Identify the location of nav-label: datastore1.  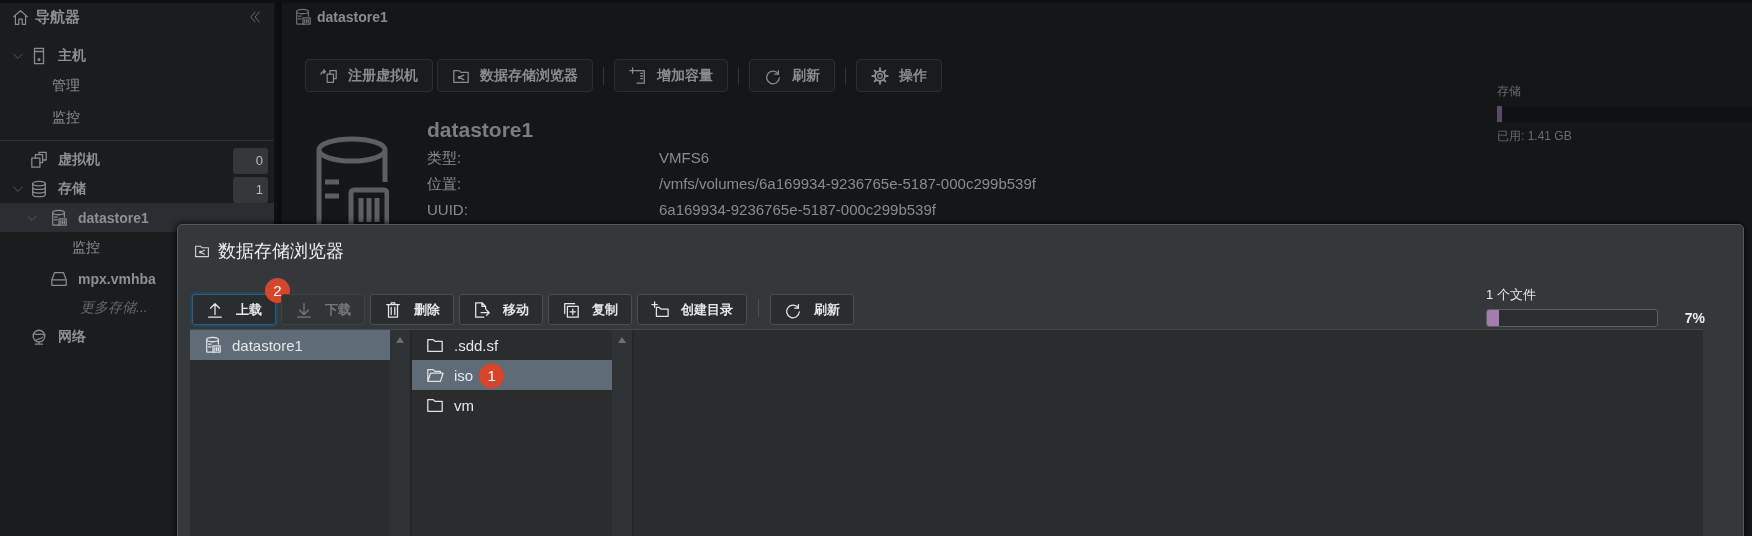
(113, 217).